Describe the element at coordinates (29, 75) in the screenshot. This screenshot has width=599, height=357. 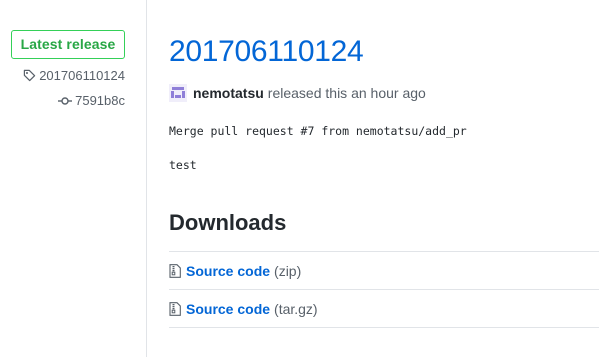
I see `tag-icon` at that location.